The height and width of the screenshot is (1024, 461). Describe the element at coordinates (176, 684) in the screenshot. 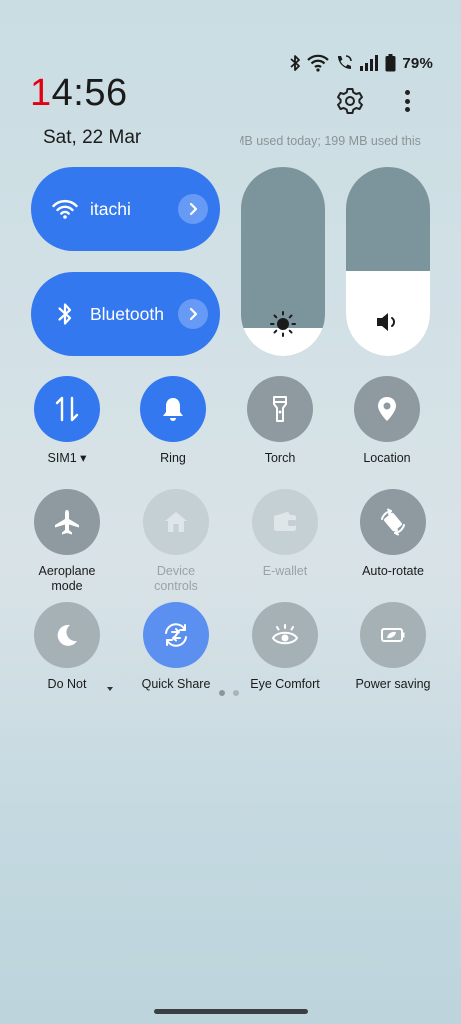

I see `tile-label: Quick Share` at that location.